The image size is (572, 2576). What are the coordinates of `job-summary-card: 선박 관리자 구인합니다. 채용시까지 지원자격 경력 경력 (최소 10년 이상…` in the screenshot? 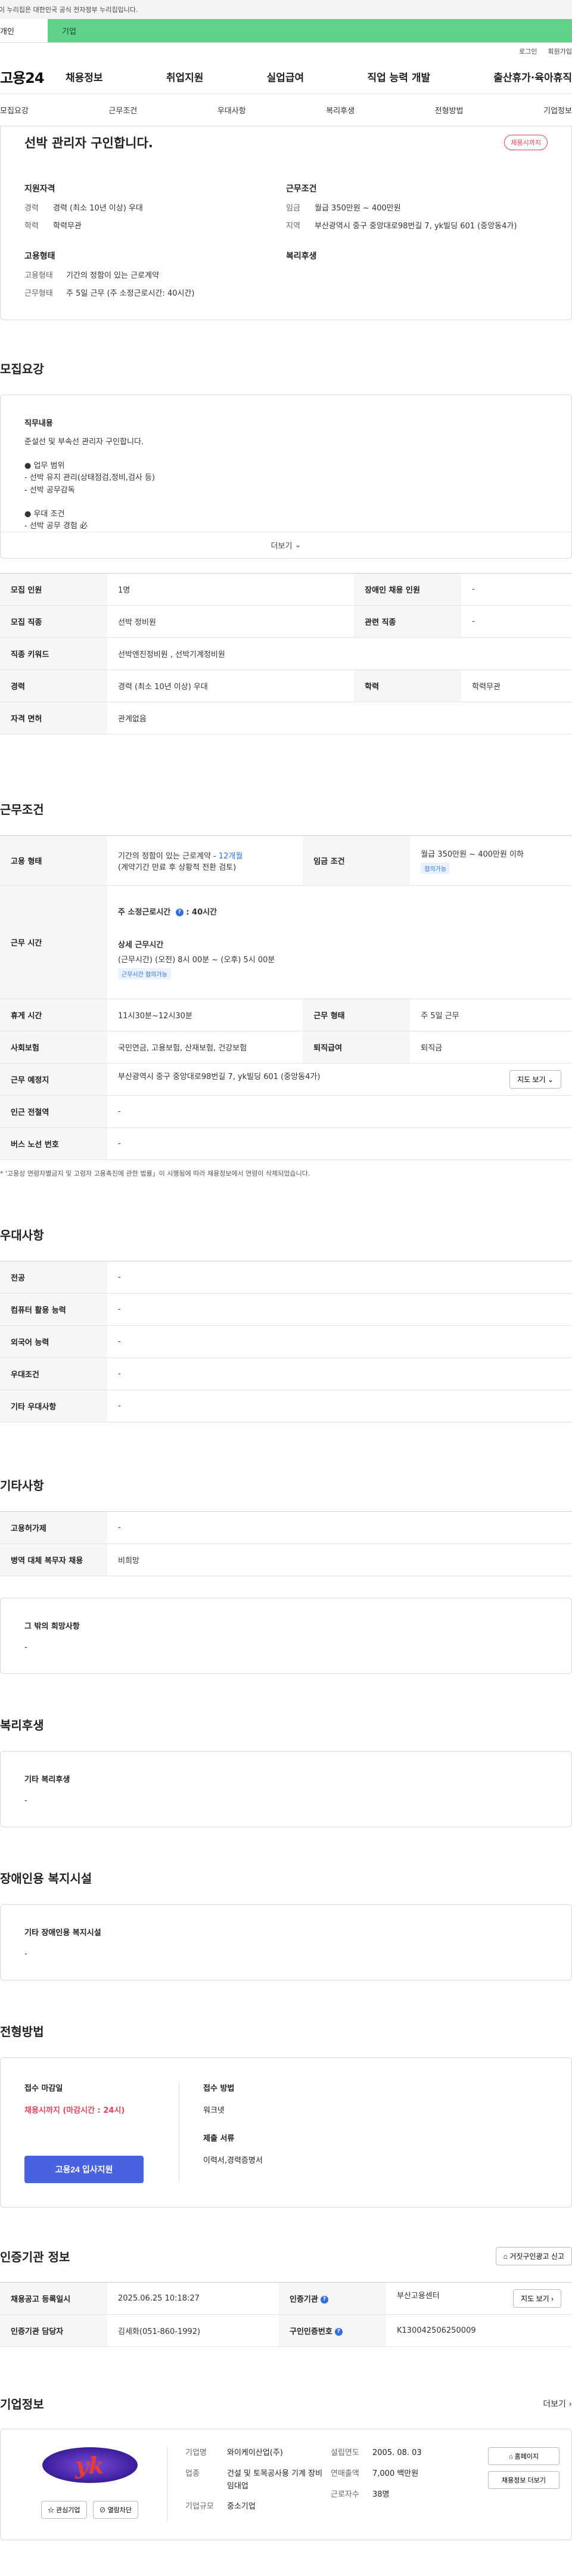 It's located at (286, 223).